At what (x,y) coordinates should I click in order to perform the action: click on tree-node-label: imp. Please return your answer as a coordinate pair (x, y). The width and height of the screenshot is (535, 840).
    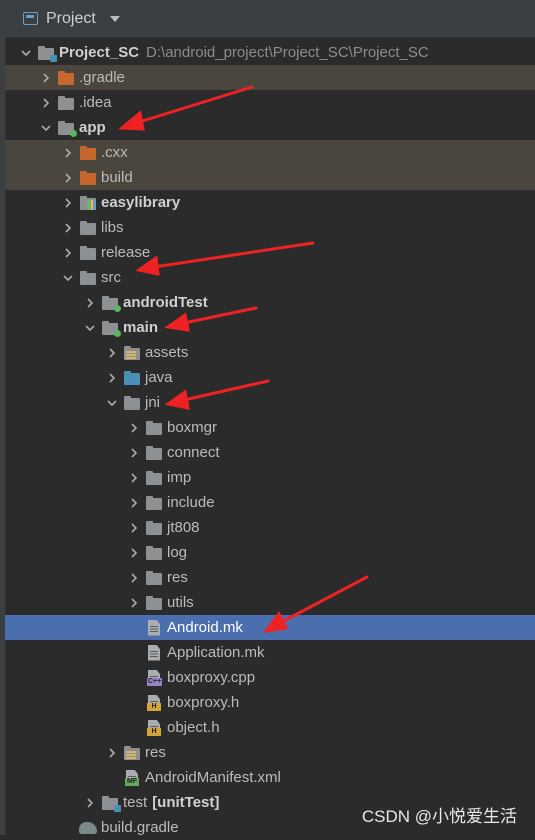
    Looking at the image, I should click on (179, 477).